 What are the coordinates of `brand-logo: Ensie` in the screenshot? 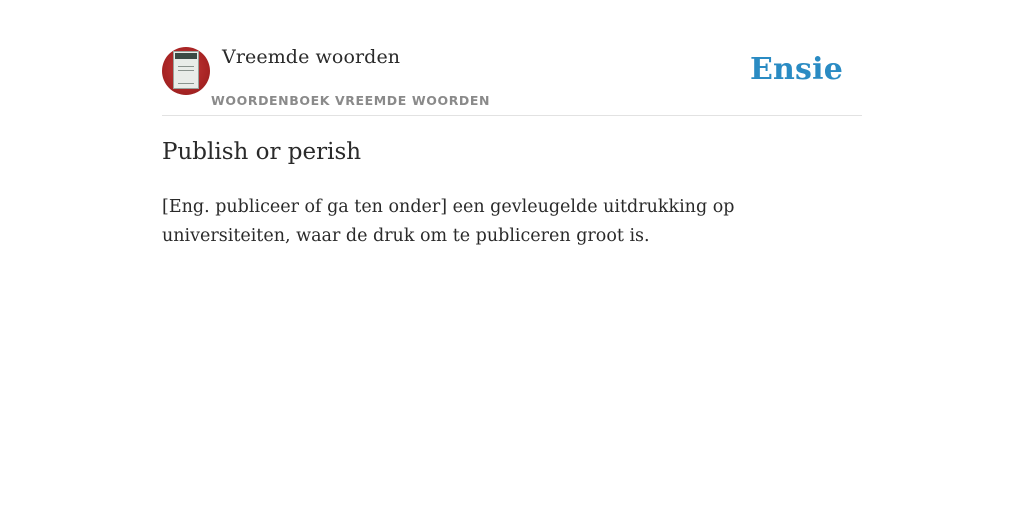 It's located at (796, 69).